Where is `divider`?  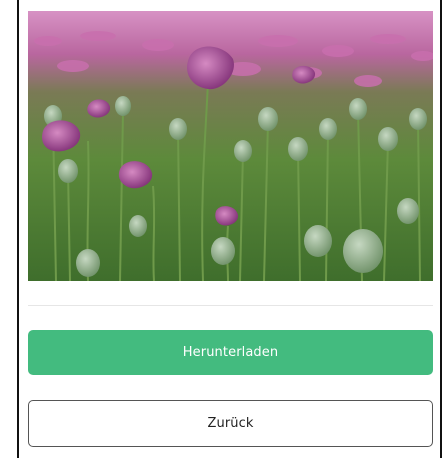
divider is located at coordinates (230, 305).